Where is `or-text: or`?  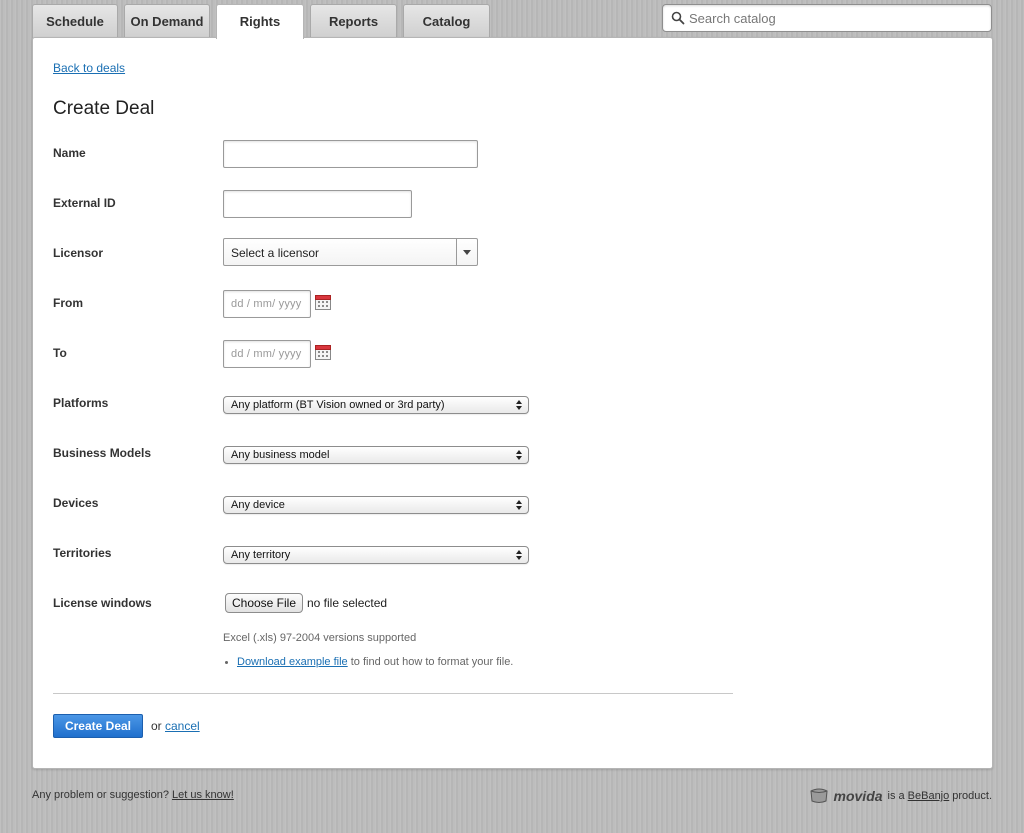
or-text: or is located at coordinates (156, 726).